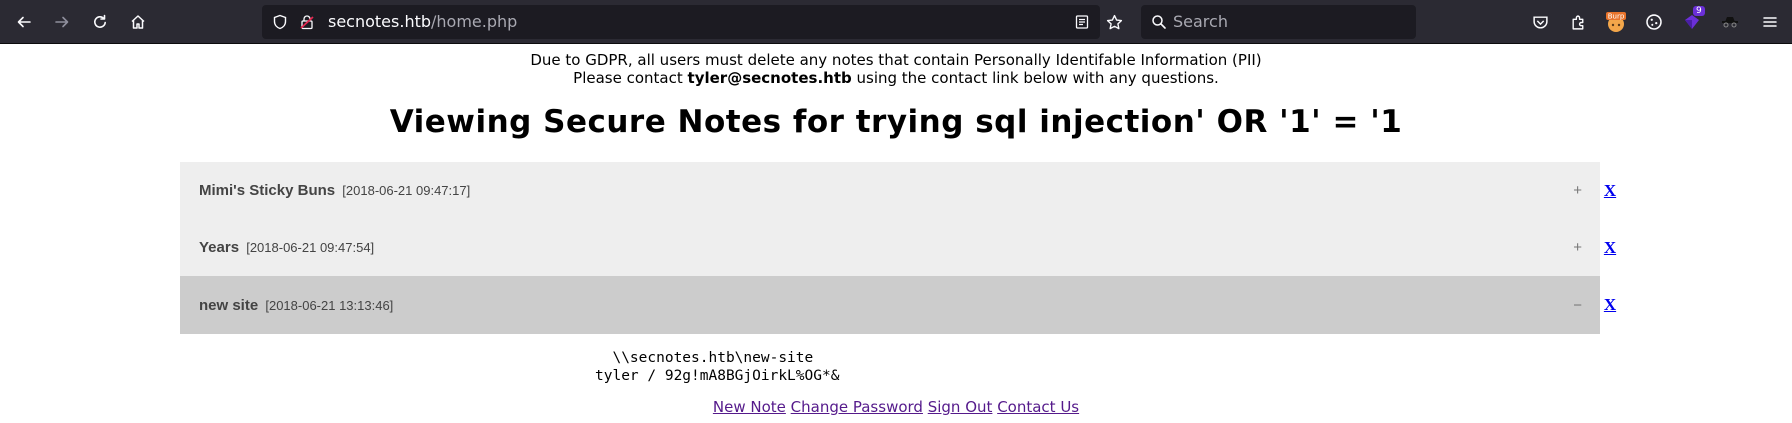 The image size is (1792, 423). Describe the element at coordinates (857, 407) in the screenshot. I see `change-password-link: Change Password` at that location.